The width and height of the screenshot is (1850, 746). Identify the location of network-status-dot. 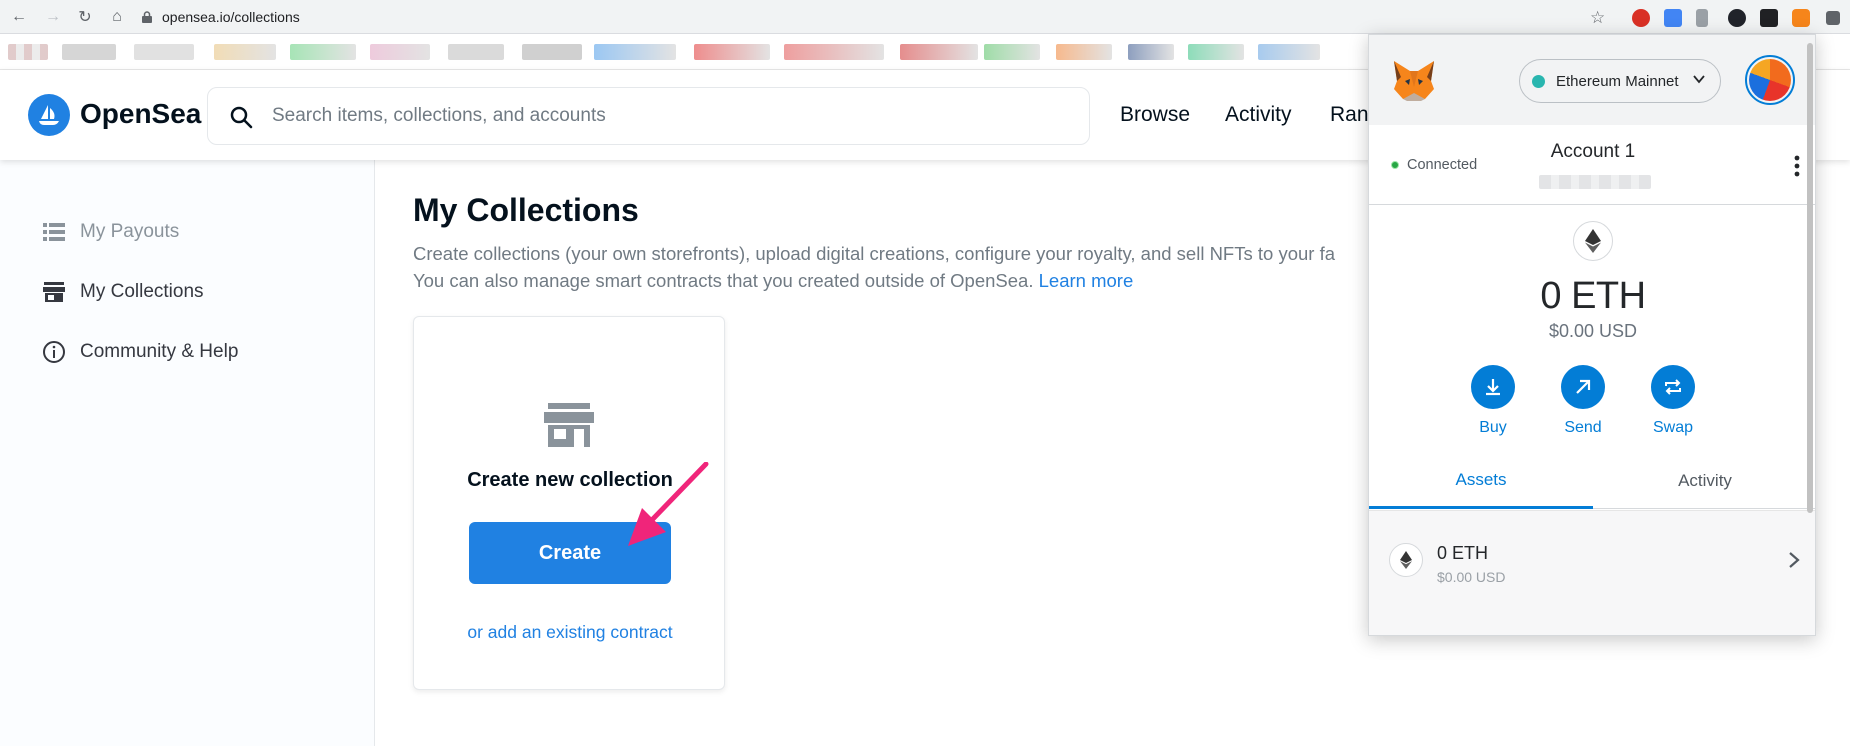
(1538, 81).